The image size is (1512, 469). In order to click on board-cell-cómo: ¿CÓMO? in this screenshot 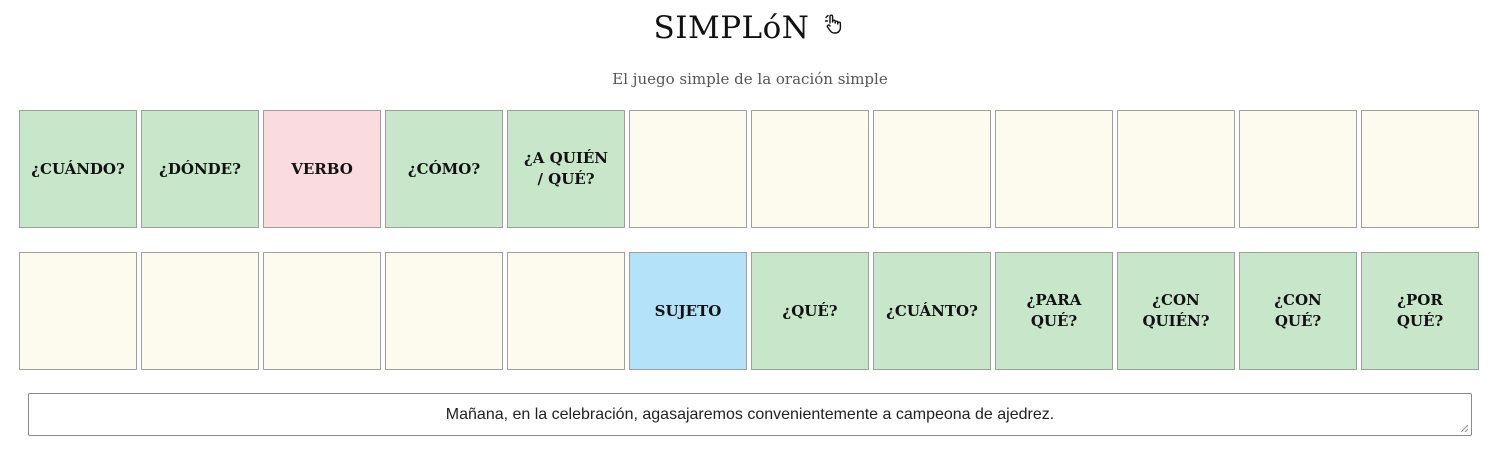, I will do `click(444, 169)`.